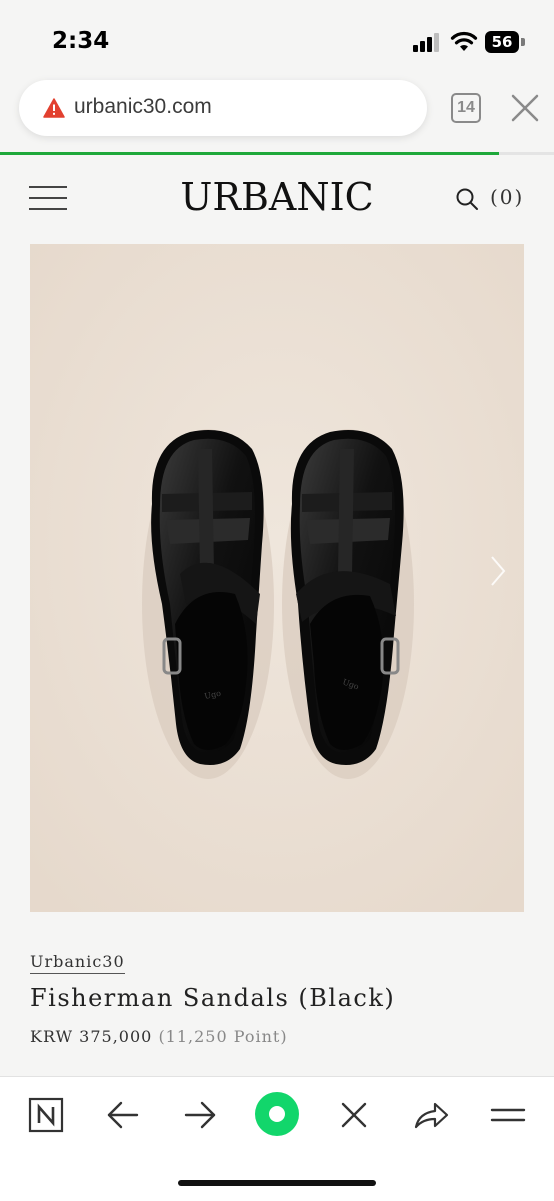  What do you see at coordinates (46, 1115) in the screenshot?
I see `naver-n-icon` at bounding box center [46, 1115].